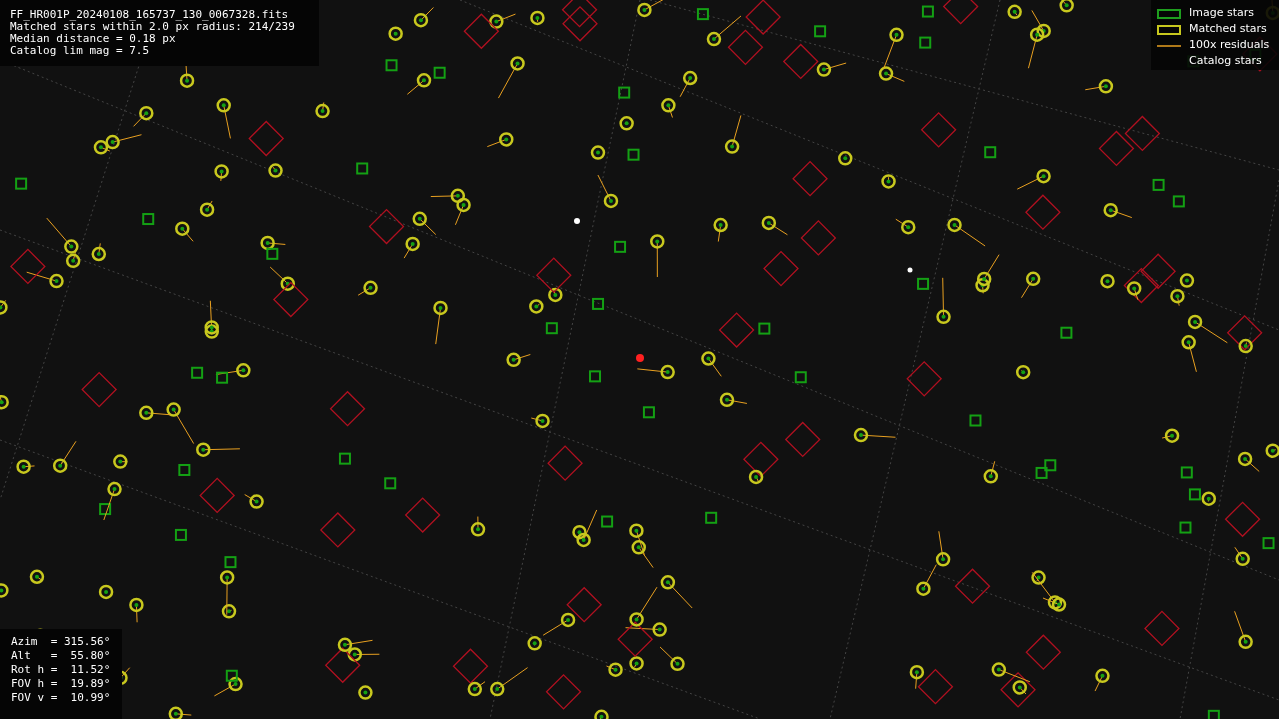 This screenshot has height=719, width=1279. Describe the element at coordinates (61, 698) in the screenshot. I see `pointing-text: FOV v = 10.99°` at that location.